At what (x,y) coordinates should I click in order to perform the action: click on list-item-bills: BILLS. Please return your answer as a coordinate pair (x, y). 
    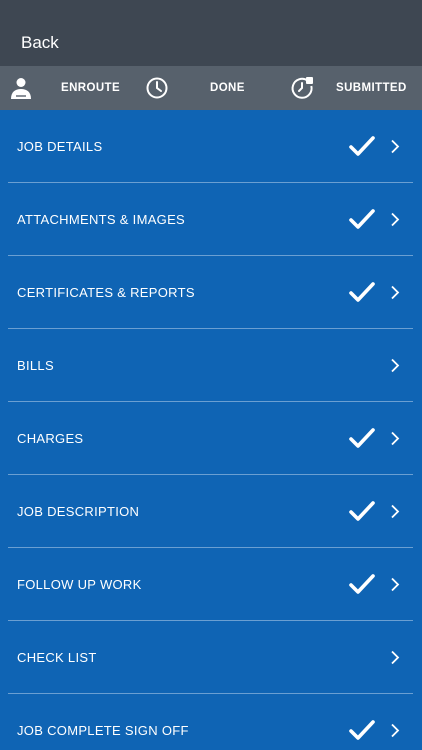
    Looking at the image, I should click on (211, 365).